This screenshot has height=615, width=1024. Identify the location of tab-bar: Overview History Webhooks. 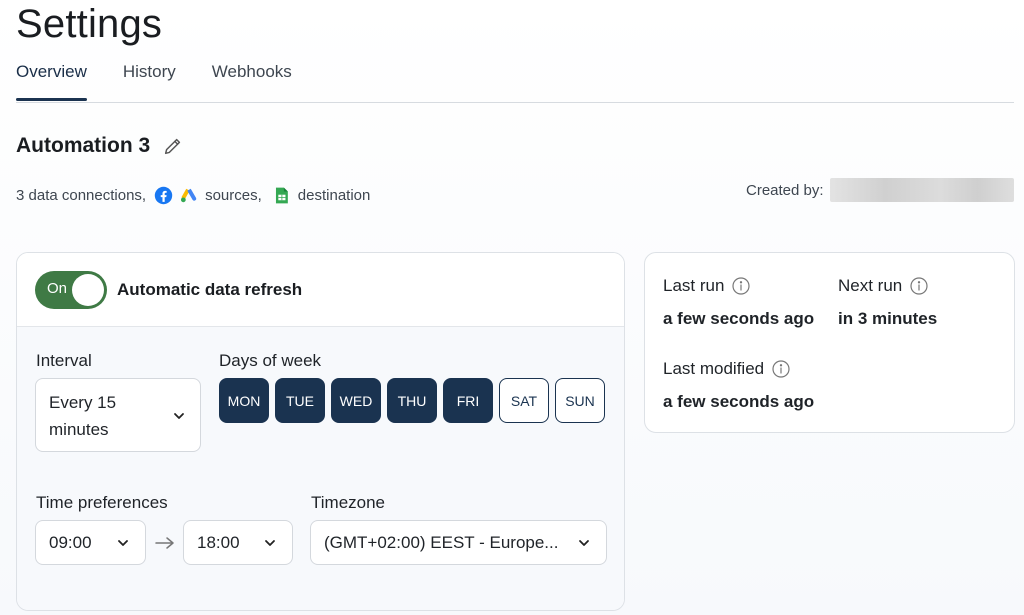
(515, 79).